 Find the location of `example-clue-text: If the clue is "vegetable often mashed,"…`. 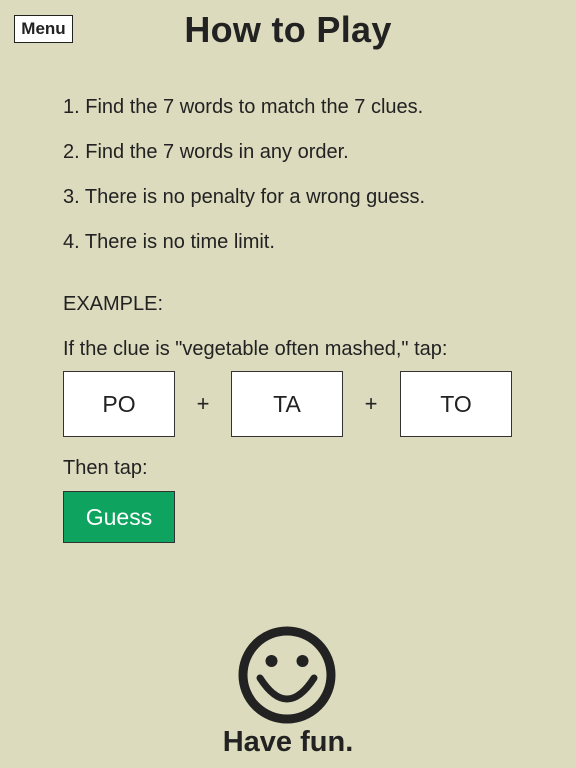

example-clue-text: If the clue is "vegetable often mashed,"… is located at coordinates (255, 349).